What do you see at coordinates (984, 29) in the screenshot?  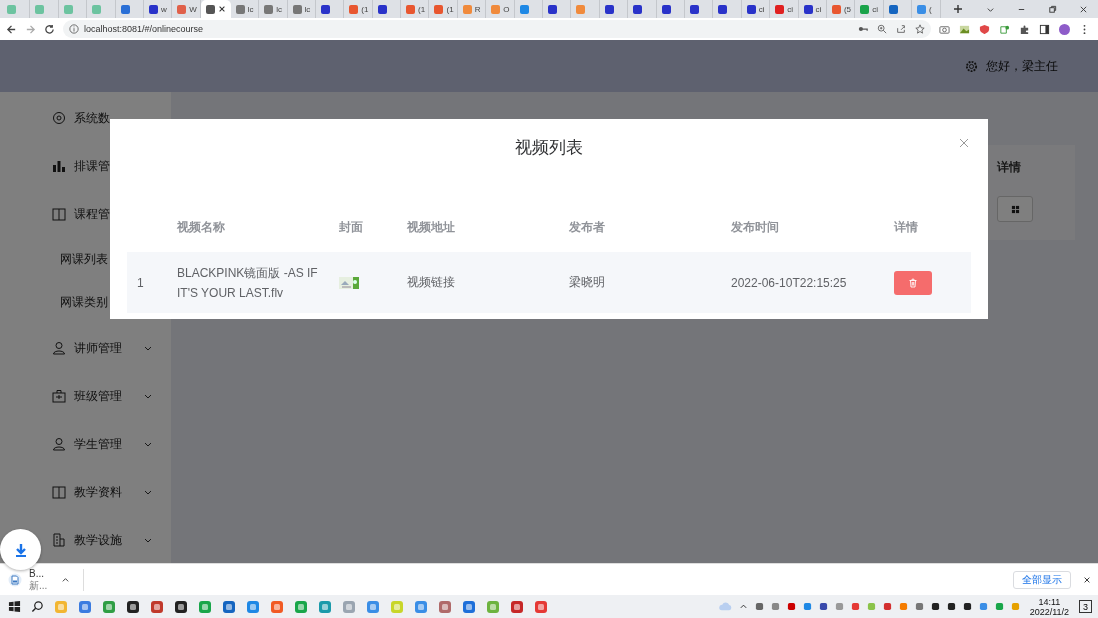 I see `shield-icon` at bounding box center [984, 29].